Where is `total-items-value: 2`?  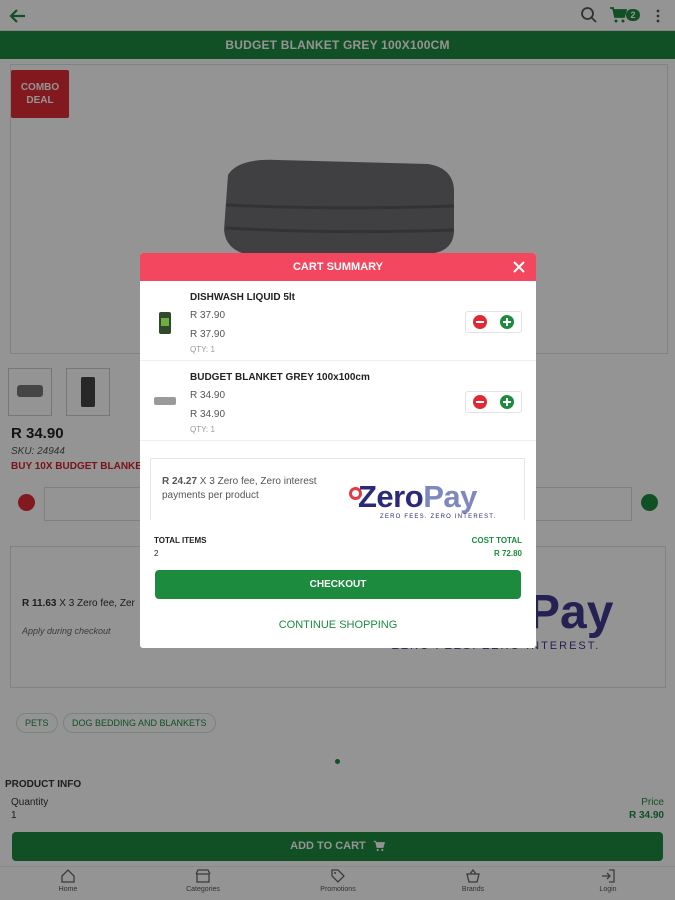
total-items-value: 2 is located at coordinates (156, 553).